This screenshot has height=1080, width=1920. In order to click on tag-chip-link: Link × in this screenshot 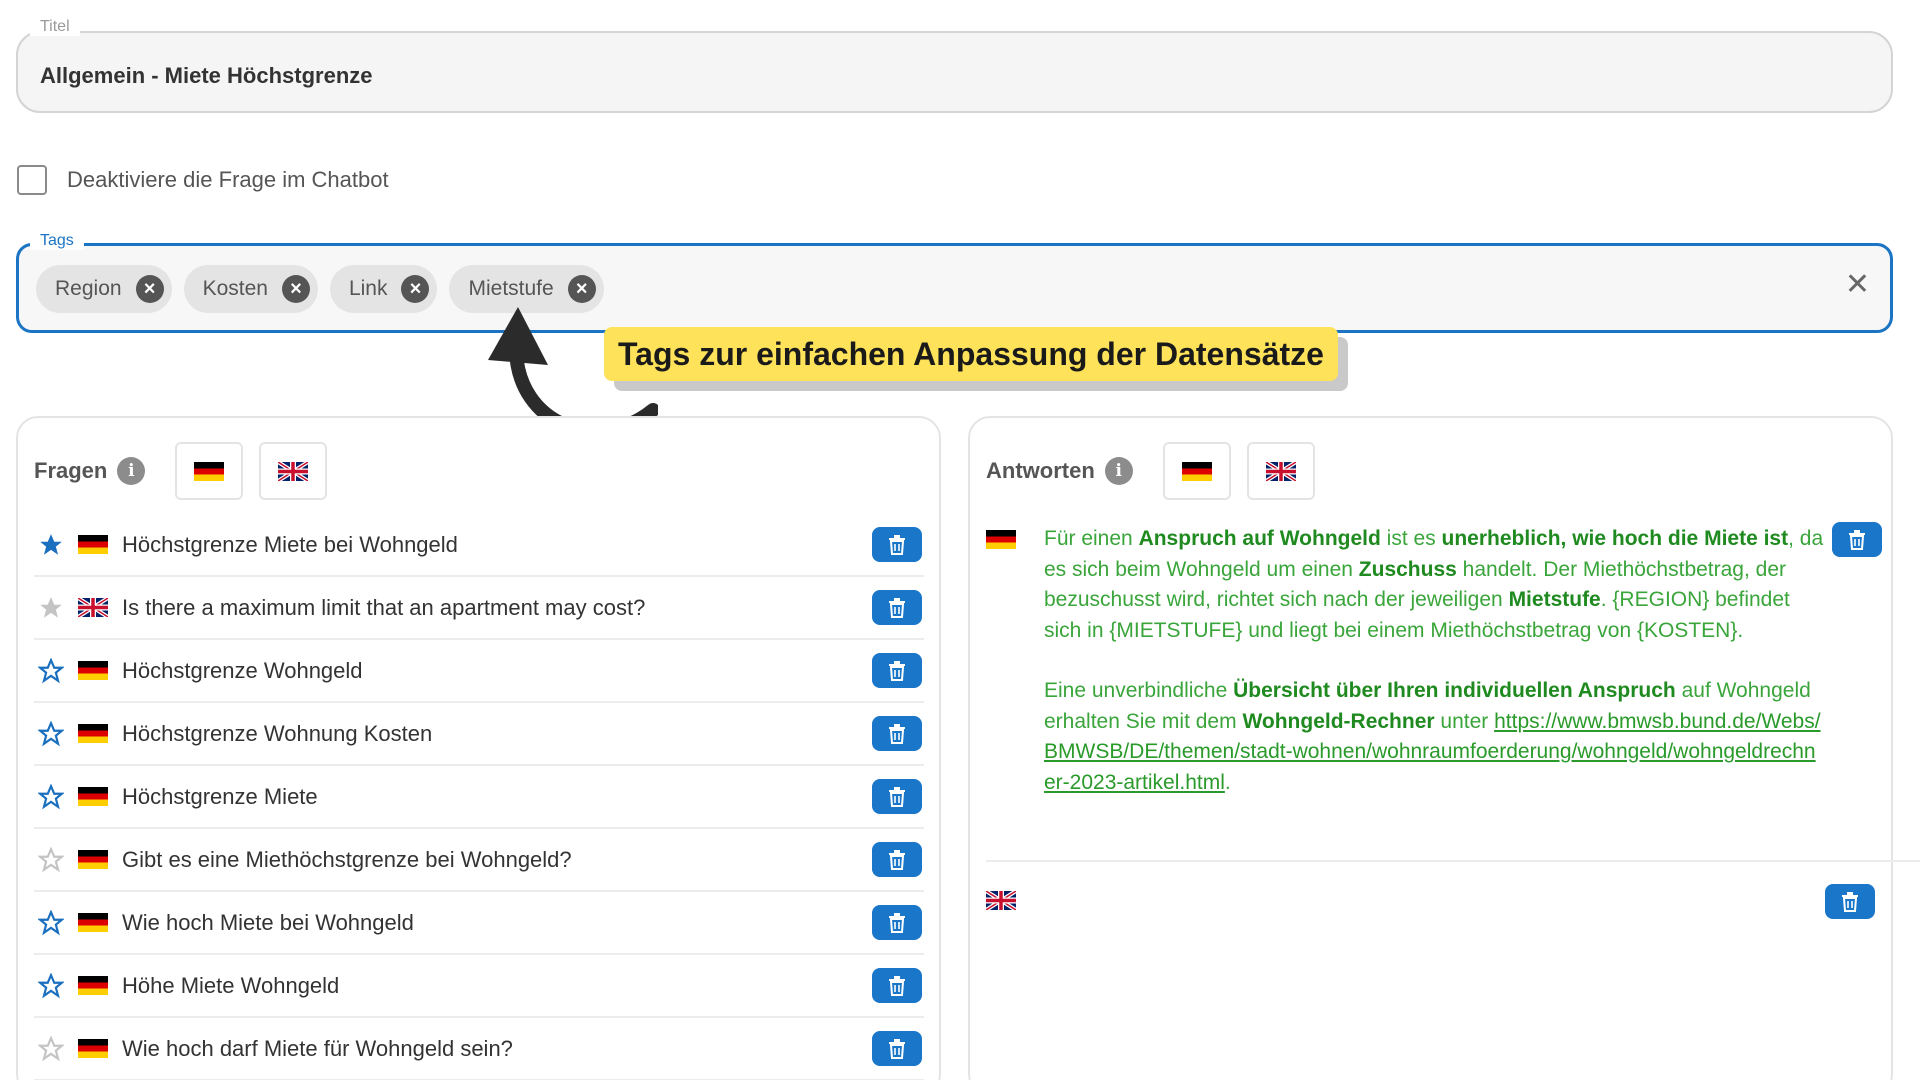, I will do `click(383, 289)`.